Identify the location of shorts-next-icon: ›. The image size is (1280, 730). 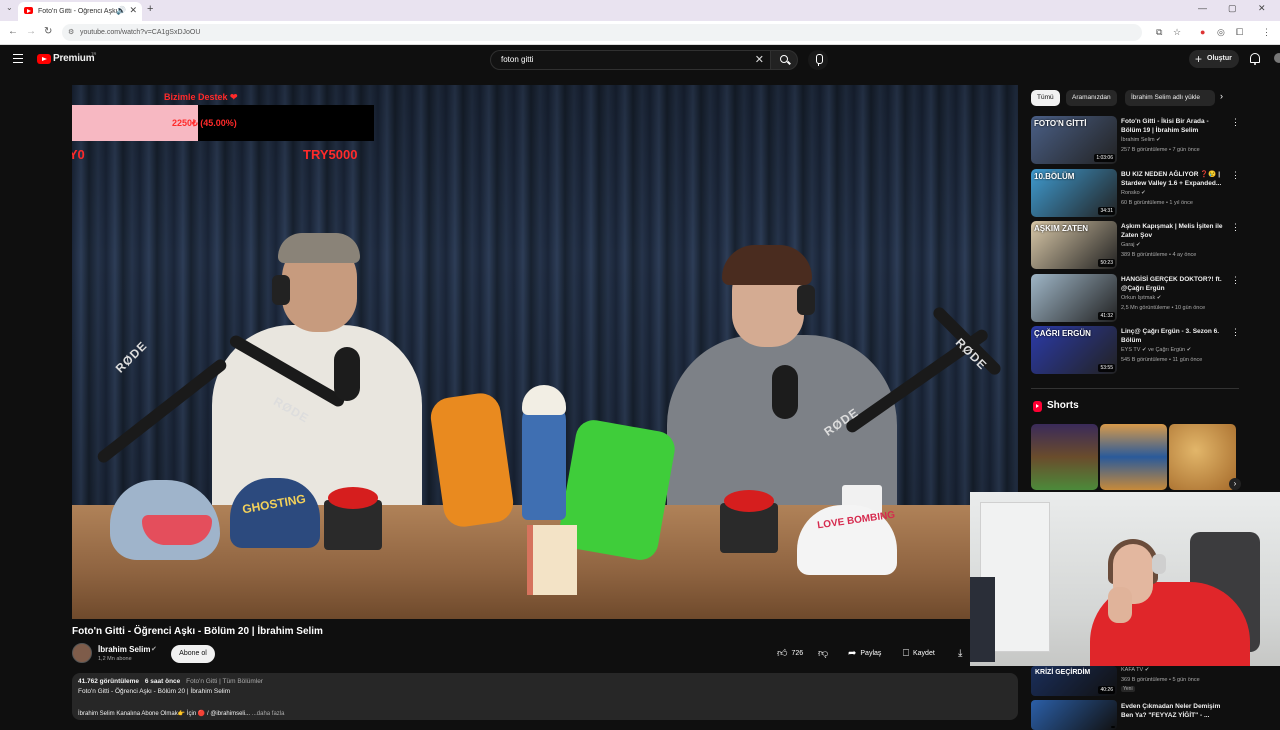
(1235, 484).